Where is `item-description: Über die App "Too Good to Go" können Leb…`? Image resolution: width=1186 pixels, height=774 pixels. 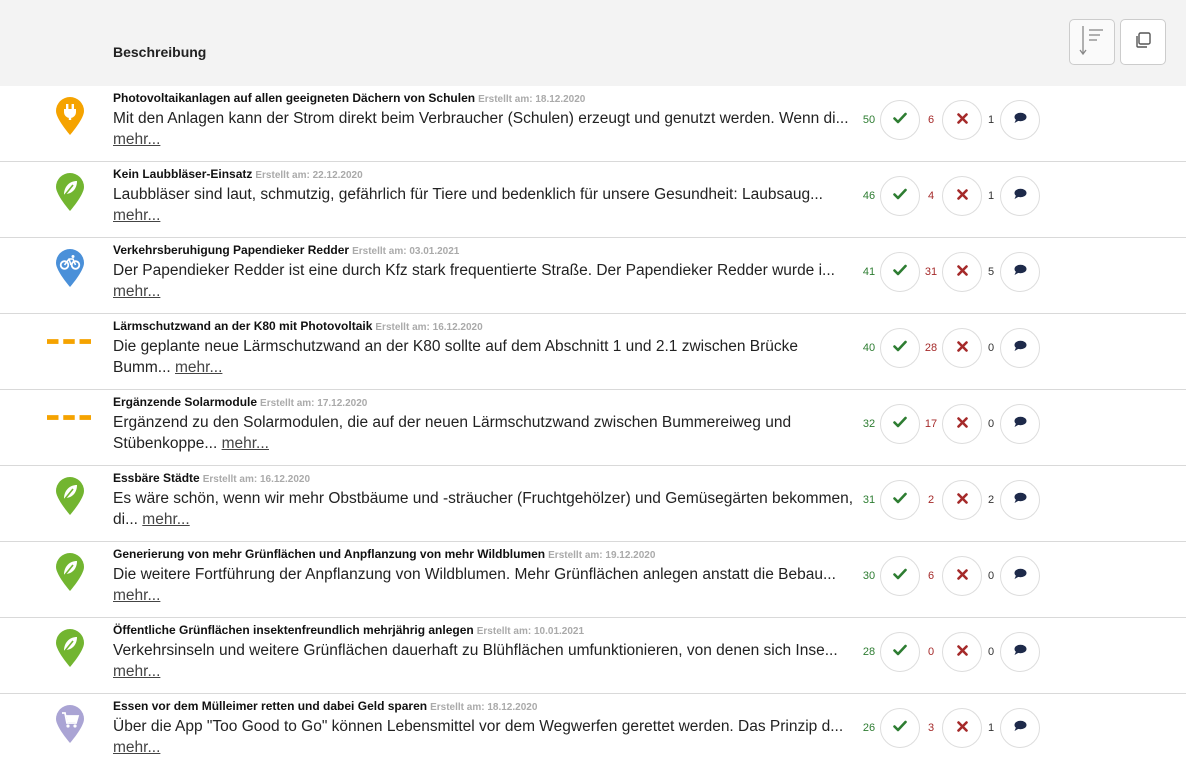 item-description: Über die App "Too Good to Go" können Leb… is located at coordinates (478, 737).